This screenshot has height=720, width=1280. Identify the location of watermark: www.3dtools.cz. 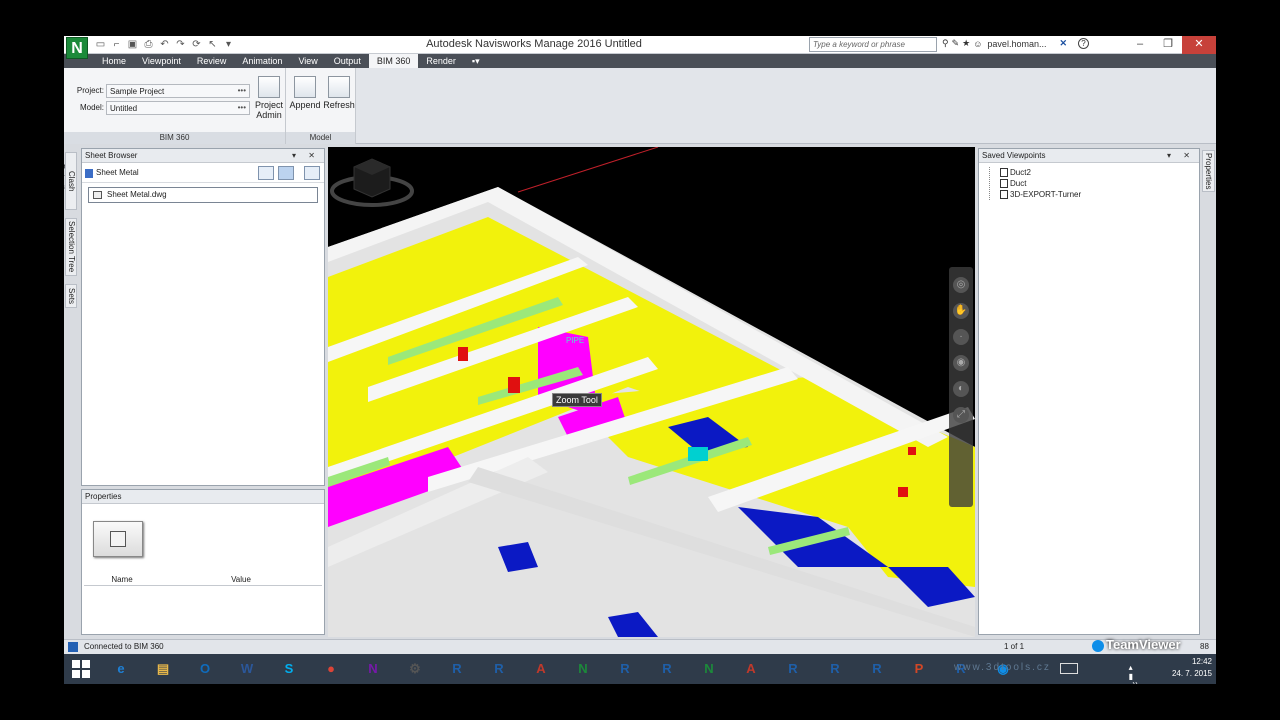
(1002, 667).